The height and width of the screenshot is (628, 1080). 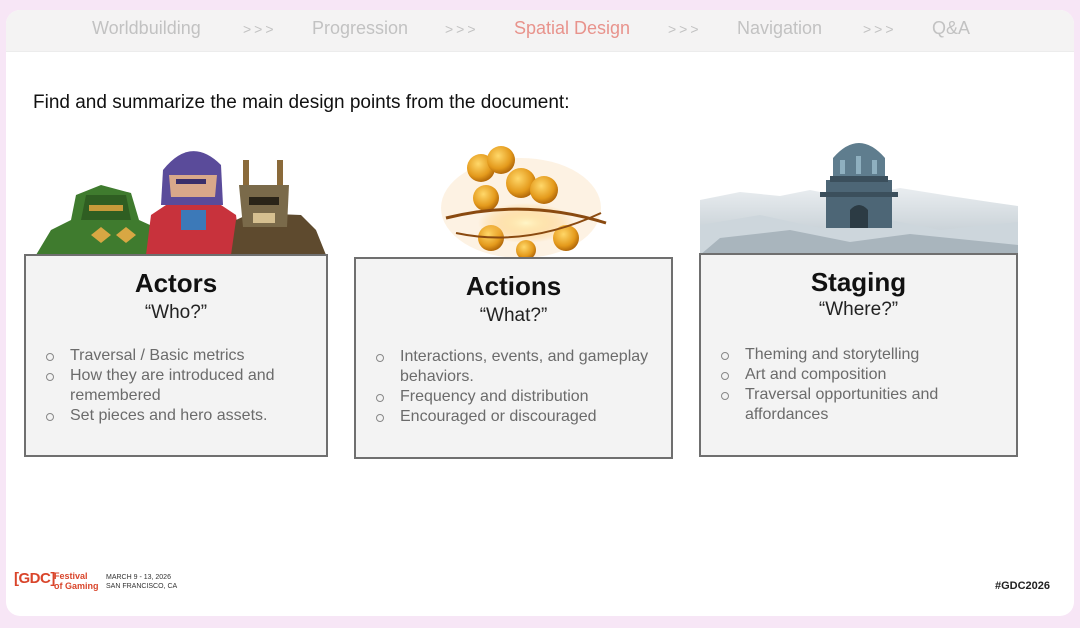 What do you see at coordinates (176, 312) in the screenshot?
I see `card-subtitle: “Who?”` at bounding box center [176, 312].